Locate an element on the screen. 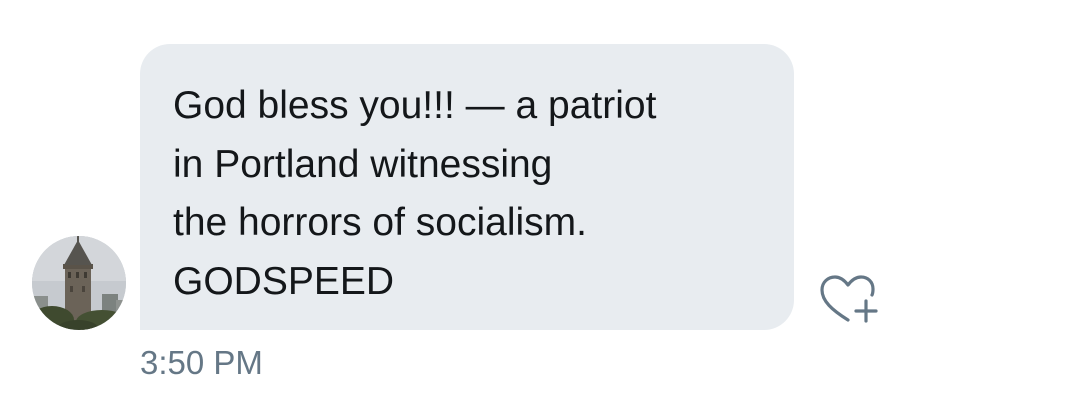 The width and height of the screenshot is (1080, 412). avatar-photo-tower-icon is located at coordinates (79, 283).